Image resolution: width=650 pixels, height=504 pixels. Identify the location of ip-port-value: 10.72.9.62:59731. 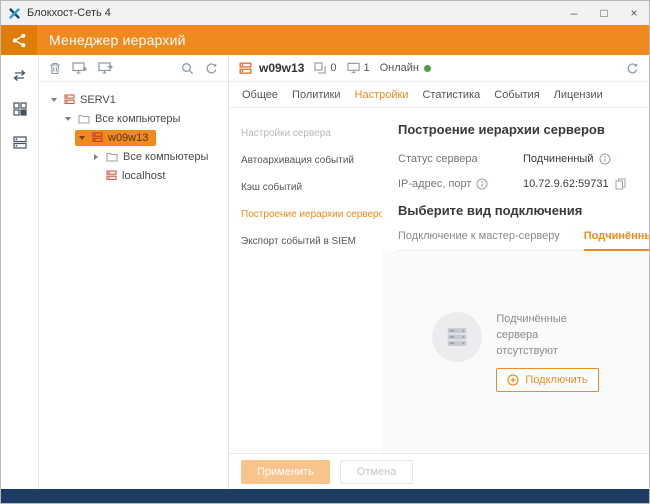
(566, 184).